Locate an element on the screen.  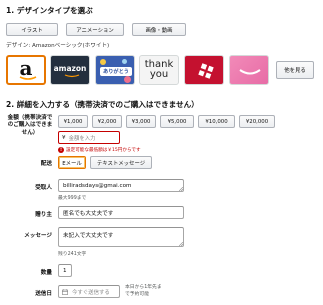
type-button-image-video: 画像・動画 is located at coordinates (159, 29).